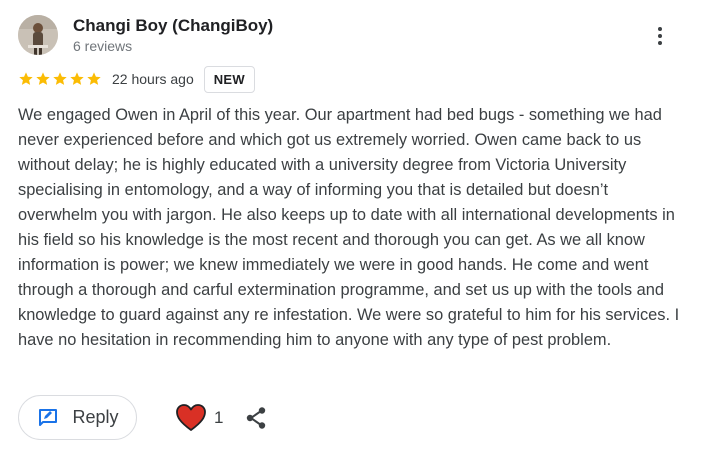  What do you see at coordinates (173, 26) in the screenshot?
I see `author-name: Changi Boy (ChangiBoy)` at bounding box center [173, 26].